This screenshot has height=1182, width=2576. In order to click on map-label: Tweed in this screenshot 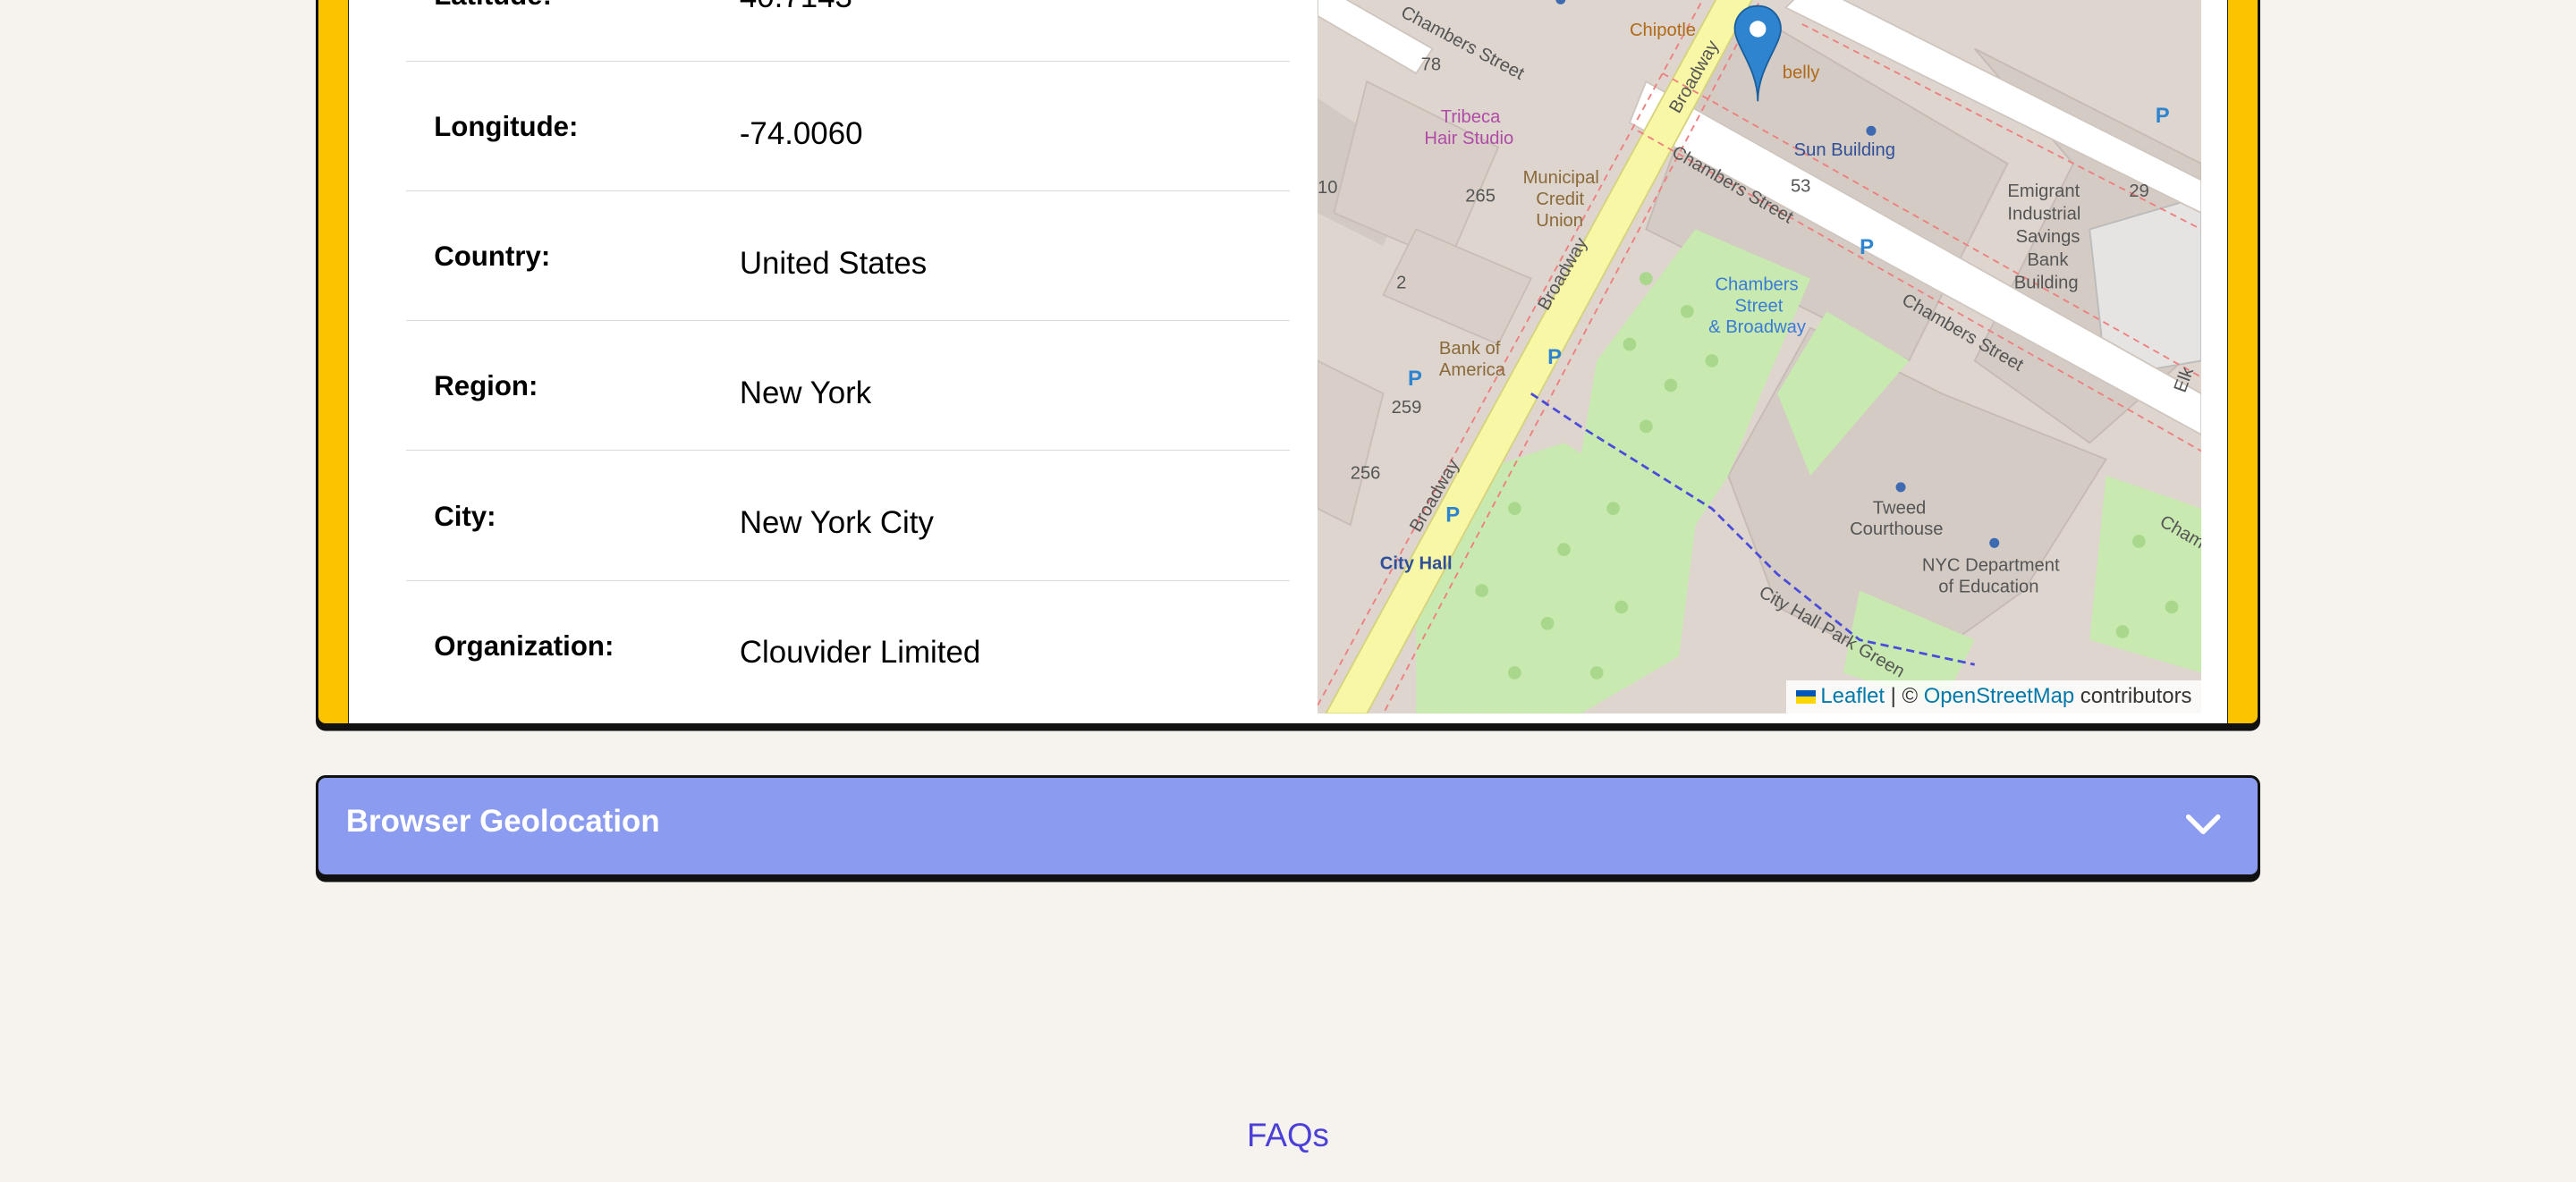, I will do `click(1899, 508)`.